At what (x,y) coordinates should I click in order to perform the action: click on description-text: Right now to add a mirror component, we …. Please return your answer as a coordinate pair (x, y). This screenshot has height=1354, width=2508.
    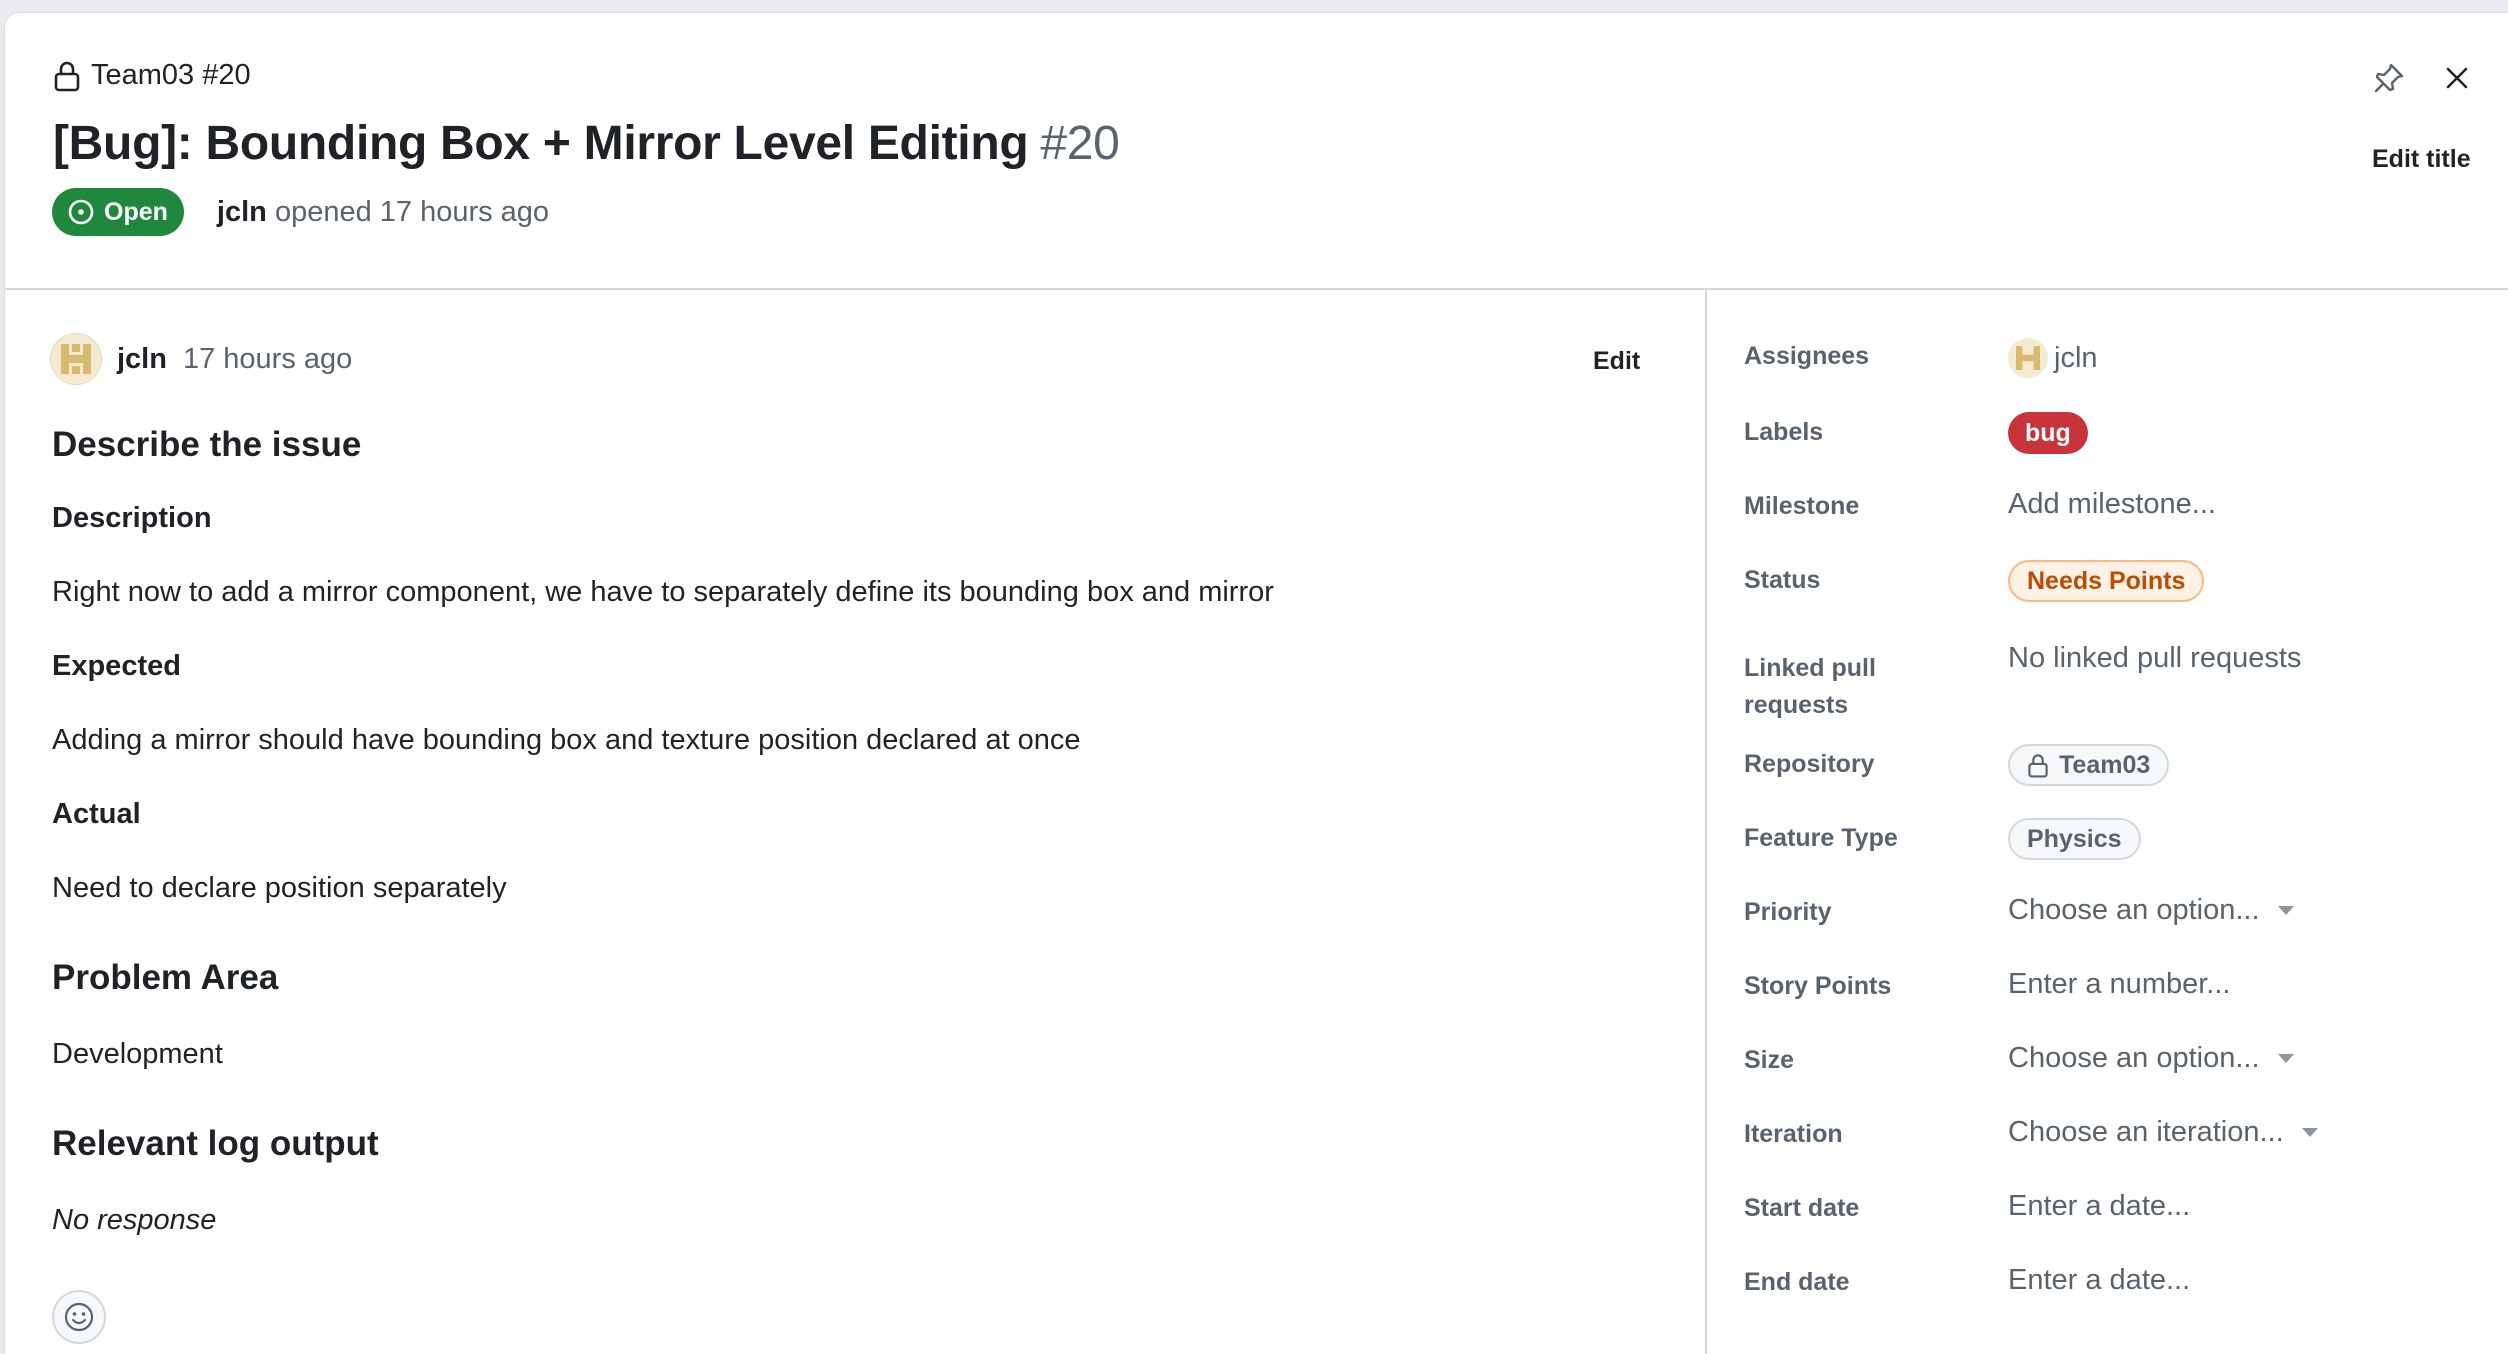
    Looking at the image, I should click on (663, 592).